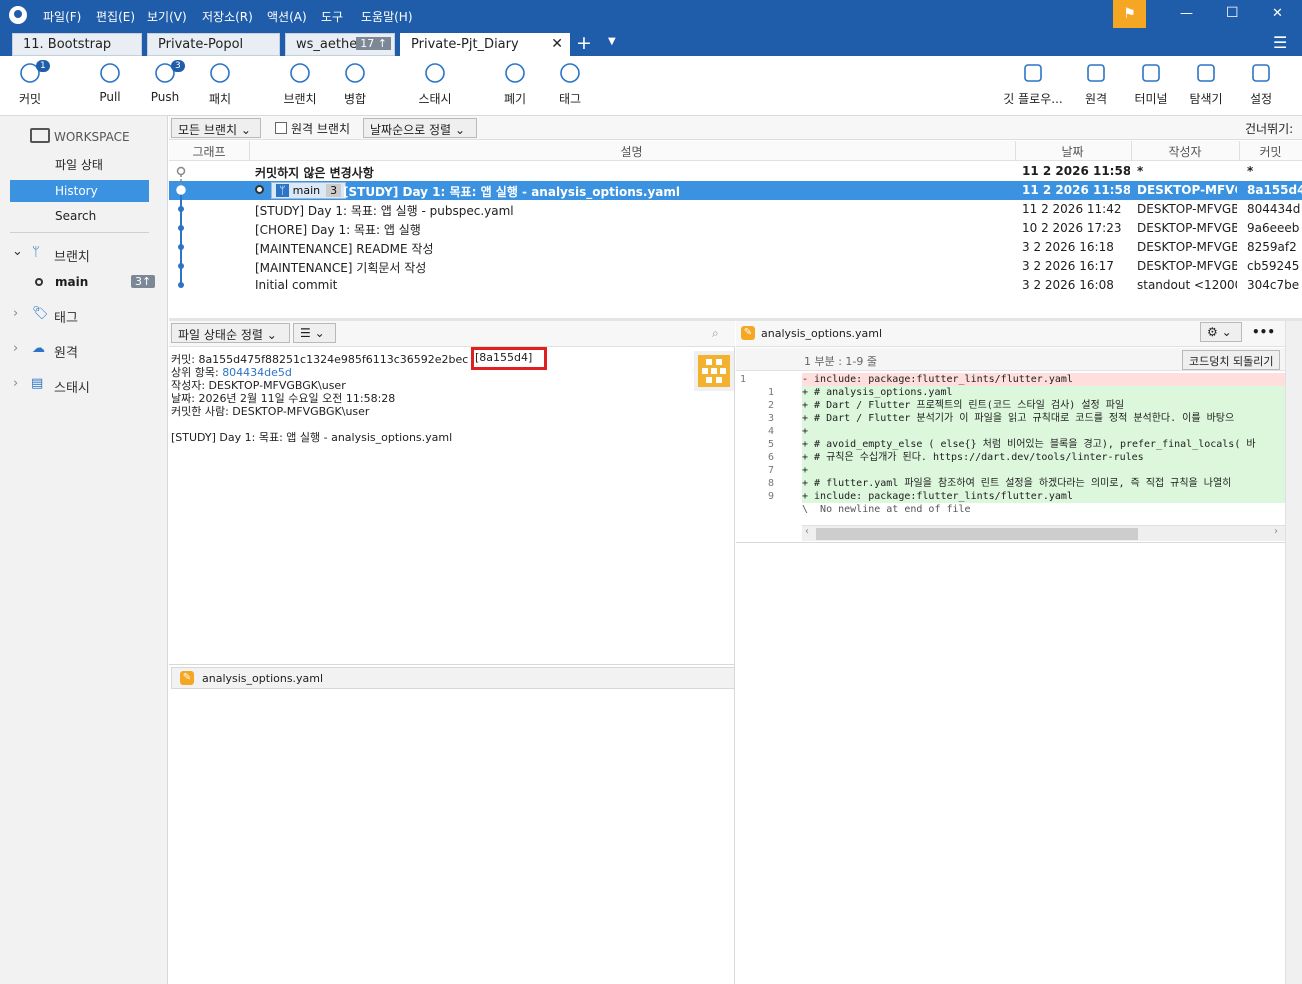 The width and height of the screenshot is (1302, 984). What do you see at coordinates (66, 351) in the screenshot?
I see `sidebar-remotes-heading: 원격` at bounding box center [66, 351].